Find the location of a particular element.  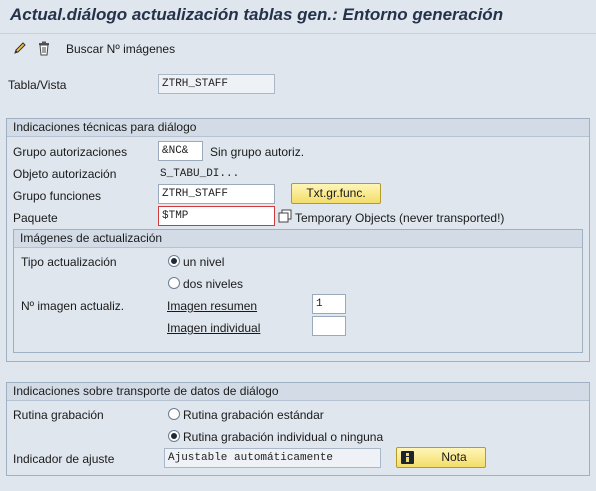

trash-icon is located at coordinates (44, 48).